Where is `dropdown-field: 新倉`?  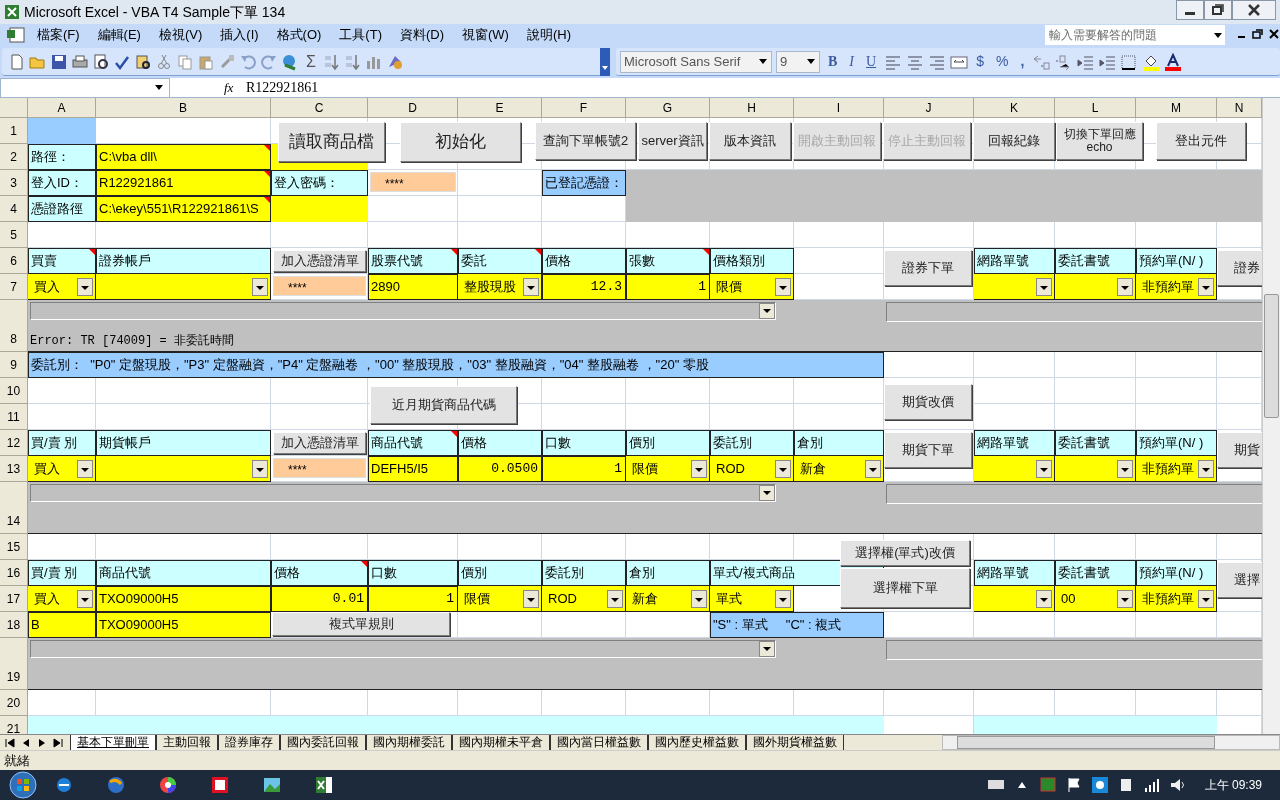
dropdown-field: 新倉 is located at coordinates (839, 469).